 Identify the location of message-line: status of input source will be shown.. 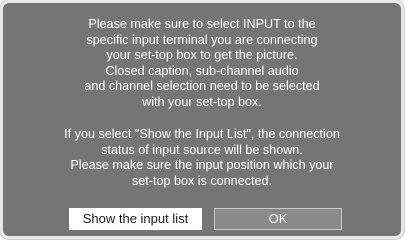
(202, 149).